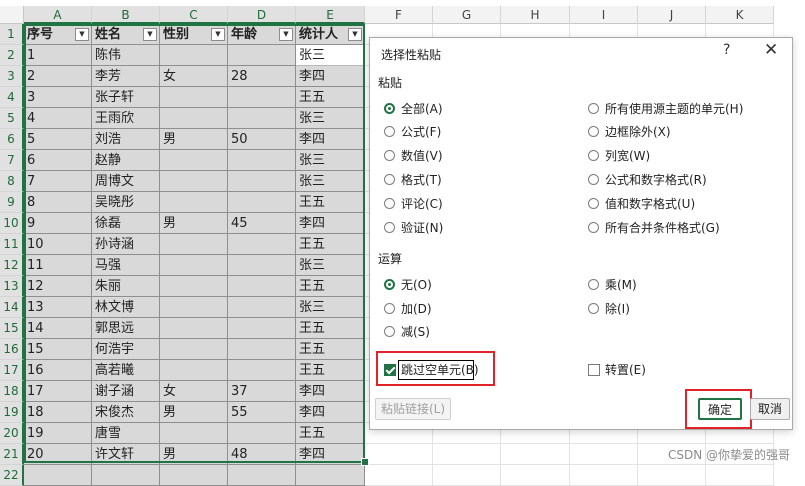  What do you see at coordinates (12, 370) in the screenshot?
I see `row-header: 17` at bounding box center [12, 370].